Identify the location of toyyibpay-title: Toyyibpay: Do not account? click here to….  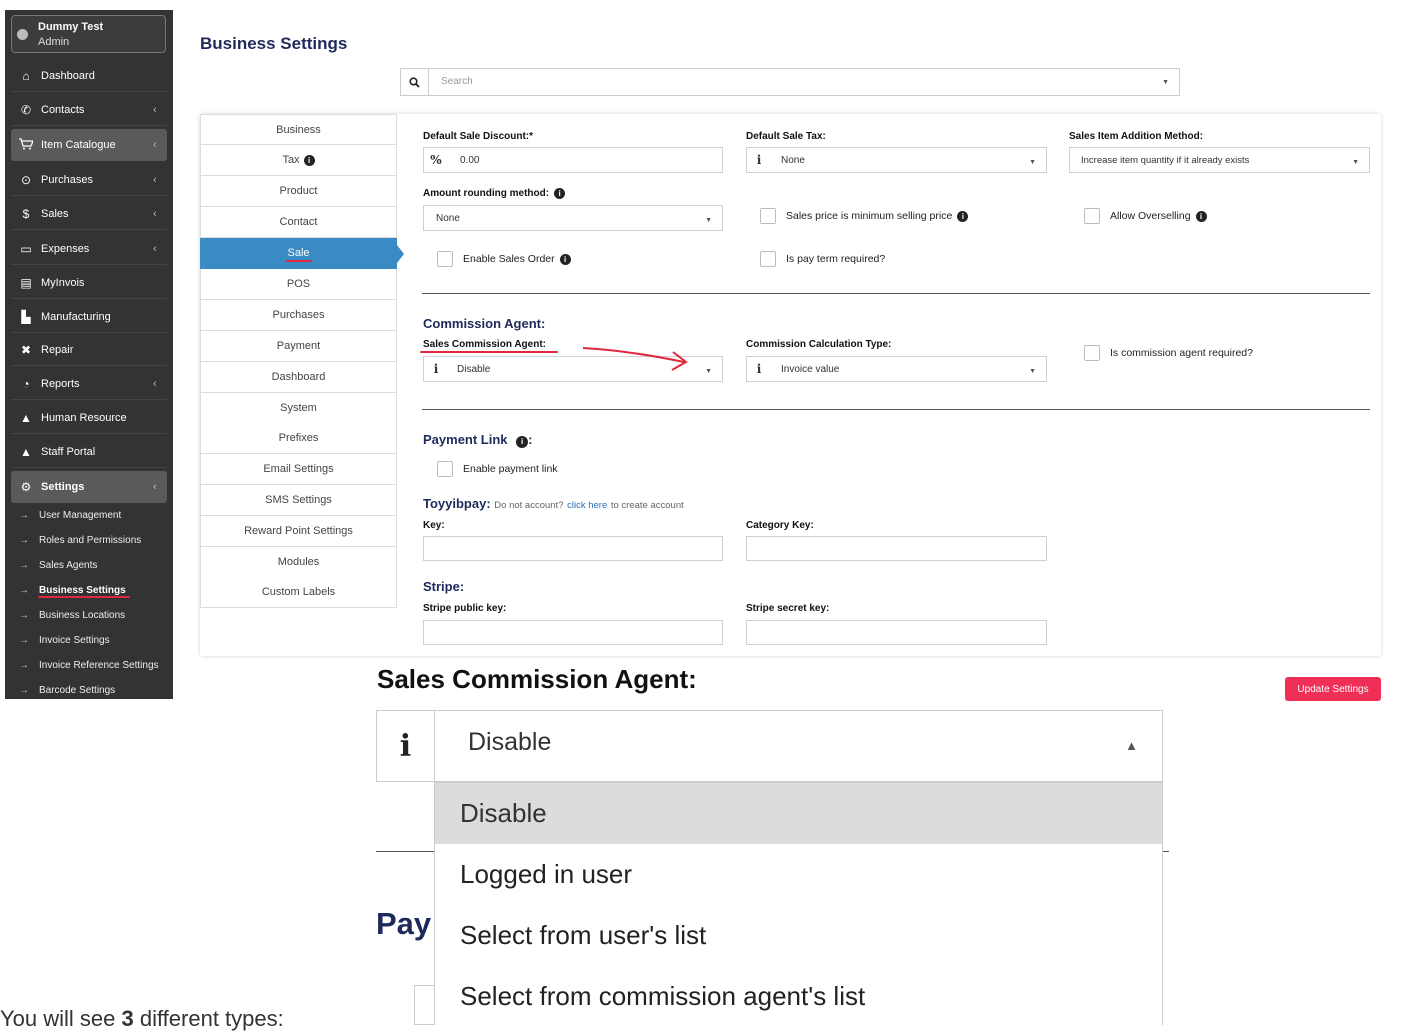
(553, 503).